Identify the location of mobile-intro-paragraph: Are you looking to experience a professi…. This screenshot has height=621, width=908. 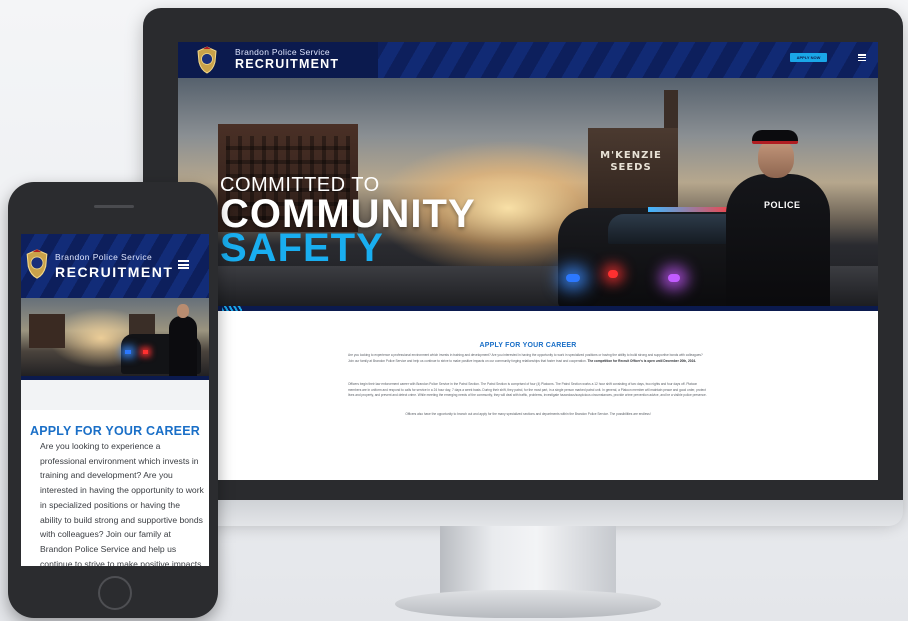
(122, 503).